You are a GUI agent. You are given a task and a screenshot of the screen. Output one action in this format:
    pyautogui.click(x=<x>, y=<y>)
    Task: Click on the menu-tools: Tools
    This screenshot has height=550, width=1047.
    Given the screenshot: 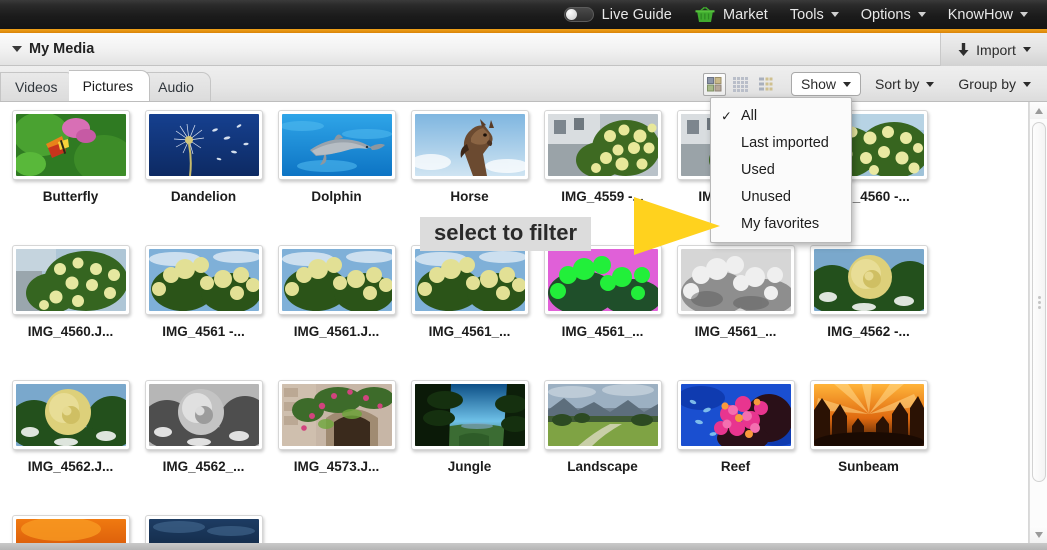 What is the action you would take?
    pyautogui.click(x=814, y=14)
    